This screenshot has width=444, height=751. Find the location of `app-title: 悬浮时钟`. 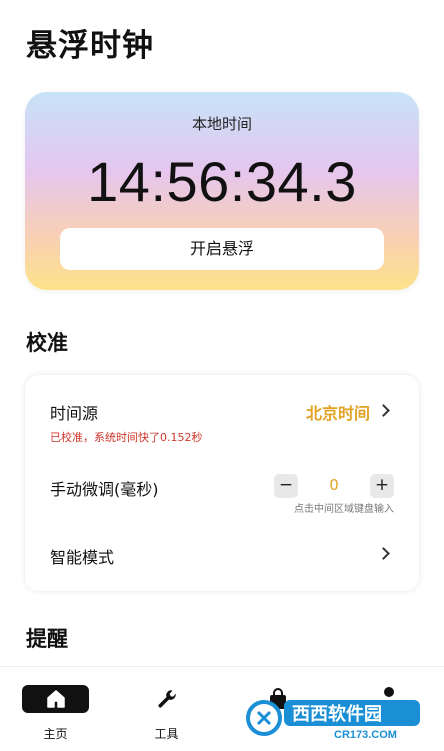

app-title: 悬浮时钟 is located at coordinates (90, 46).